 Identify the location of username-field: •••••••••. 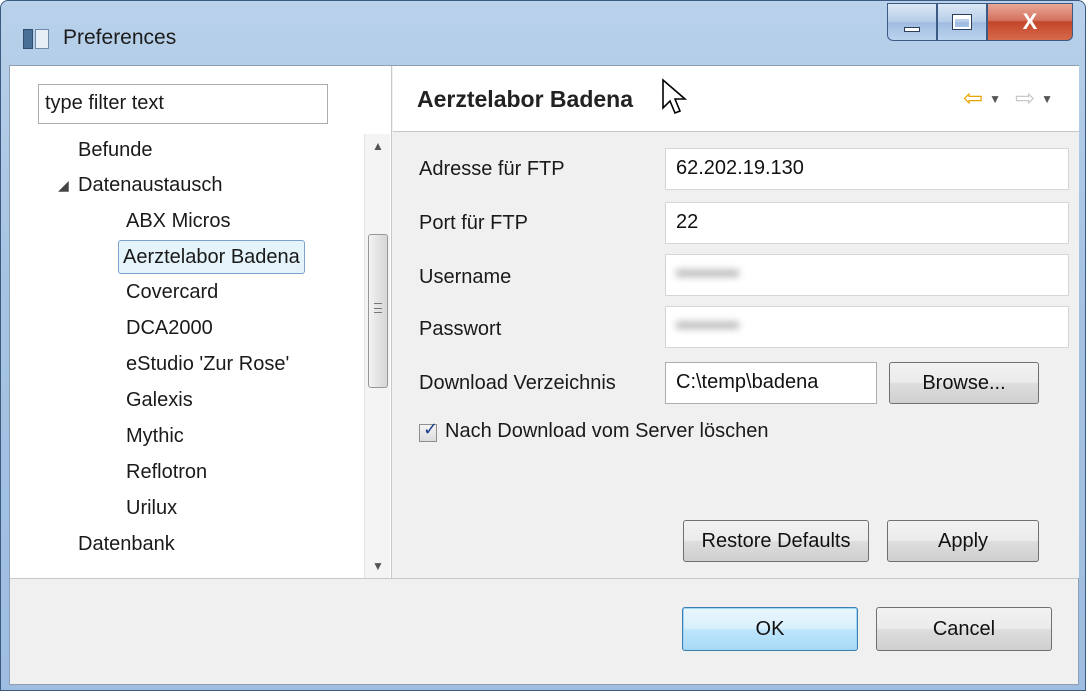
(867, 275).